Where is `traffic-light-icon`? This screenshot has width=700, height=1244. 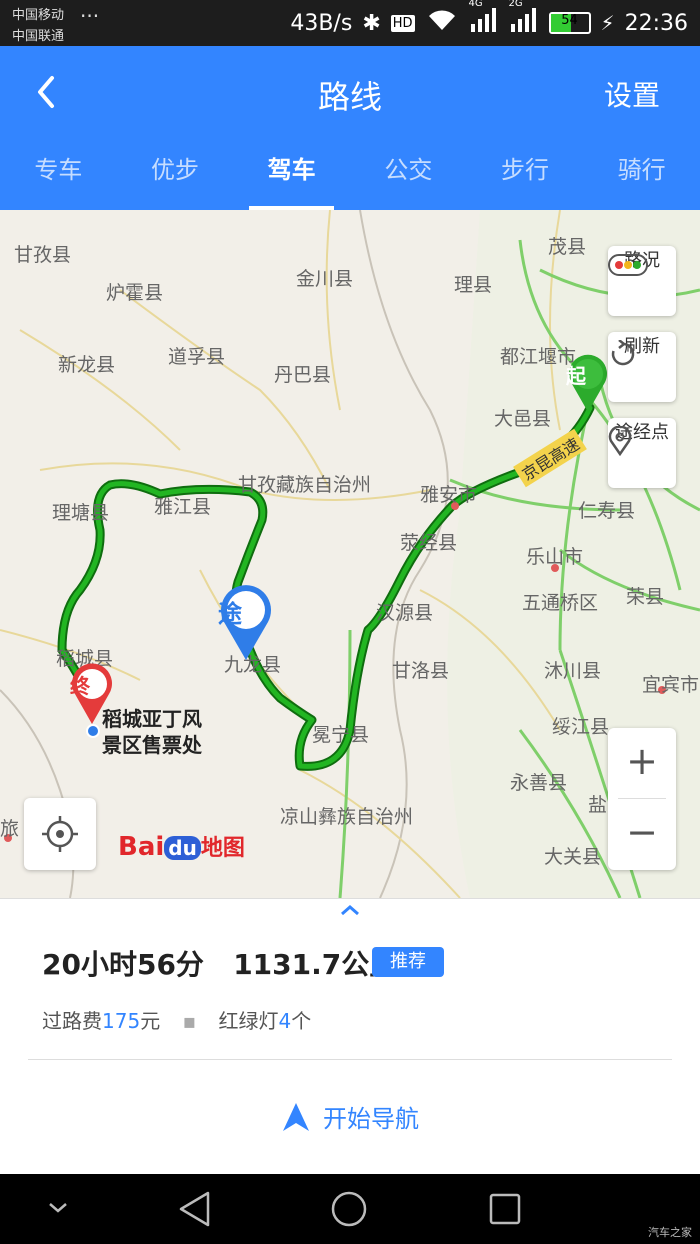
traffic-light-icon is located at coordinates (628, 265).